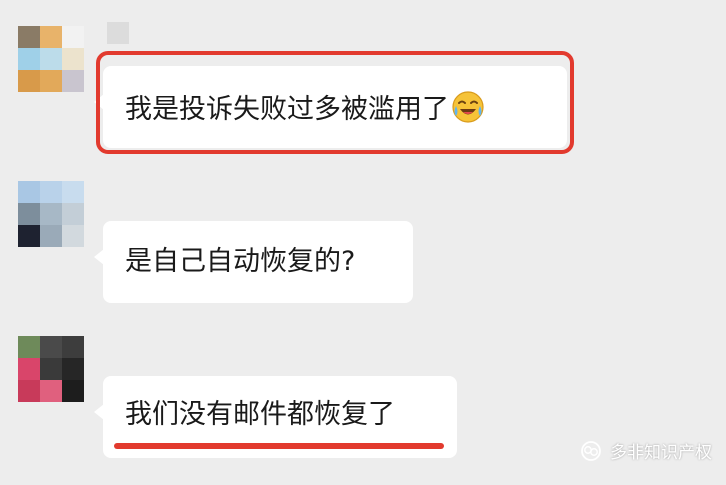  Describe the element at coordinates (240, 261) in the screenshot. I see `message-text: 是自己自动恢复的?` at that location.